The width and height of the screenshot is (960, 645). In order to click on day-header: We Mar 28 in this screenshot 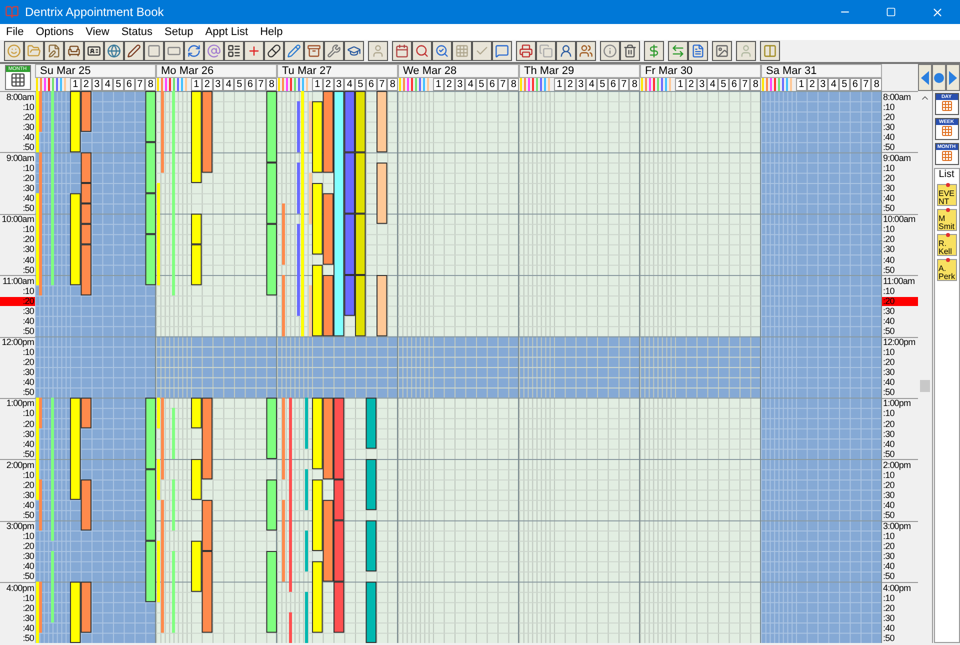, I will do `click(458, 71)`.